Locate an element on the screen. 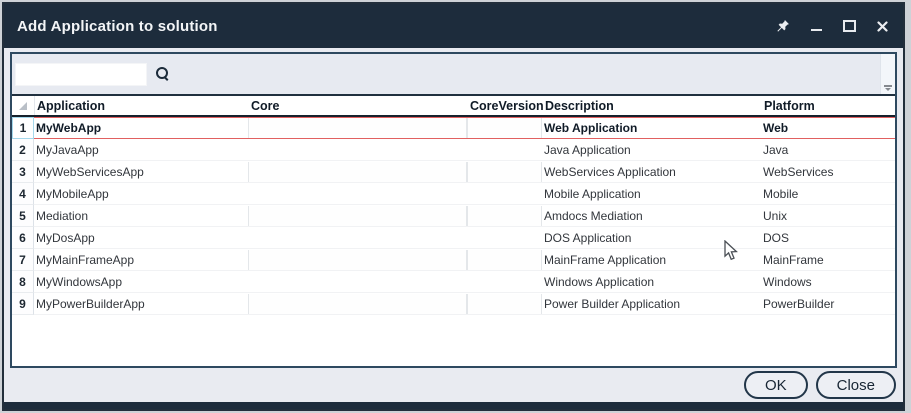  ok-button: OK is located at coordinates (775, 385).